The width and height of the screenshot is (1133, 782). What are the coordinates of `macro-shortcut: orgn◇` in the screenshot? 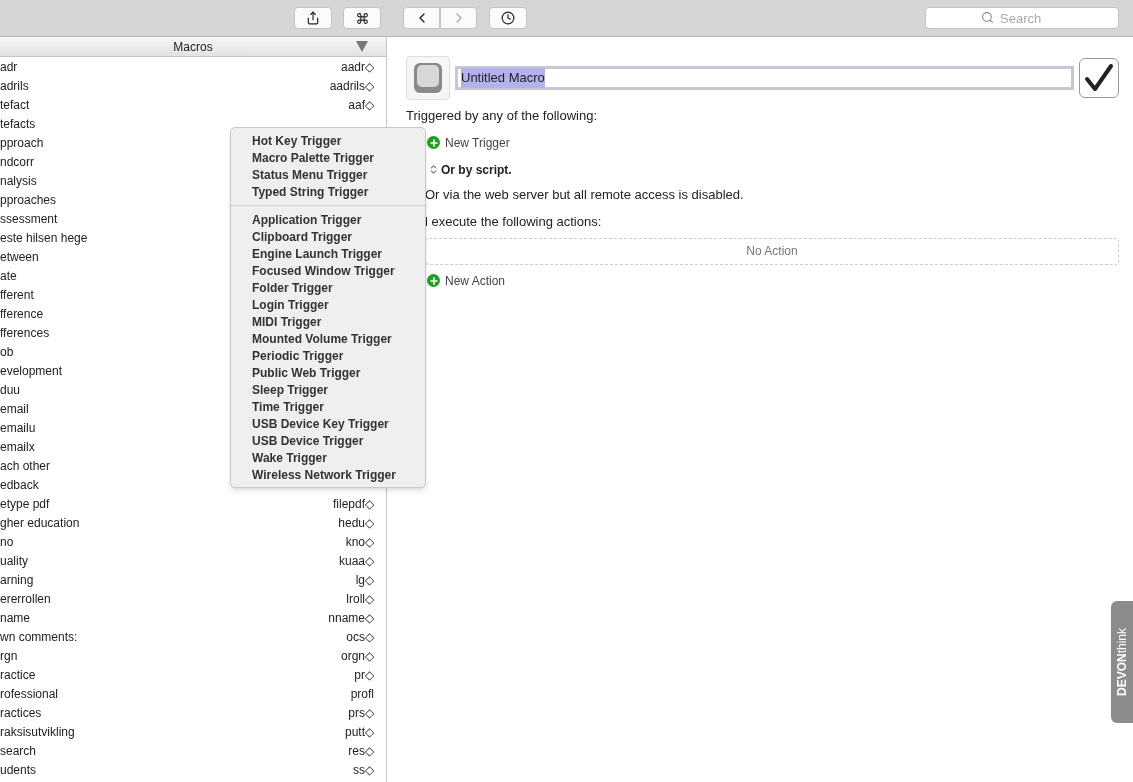 It's located at (357, 656).